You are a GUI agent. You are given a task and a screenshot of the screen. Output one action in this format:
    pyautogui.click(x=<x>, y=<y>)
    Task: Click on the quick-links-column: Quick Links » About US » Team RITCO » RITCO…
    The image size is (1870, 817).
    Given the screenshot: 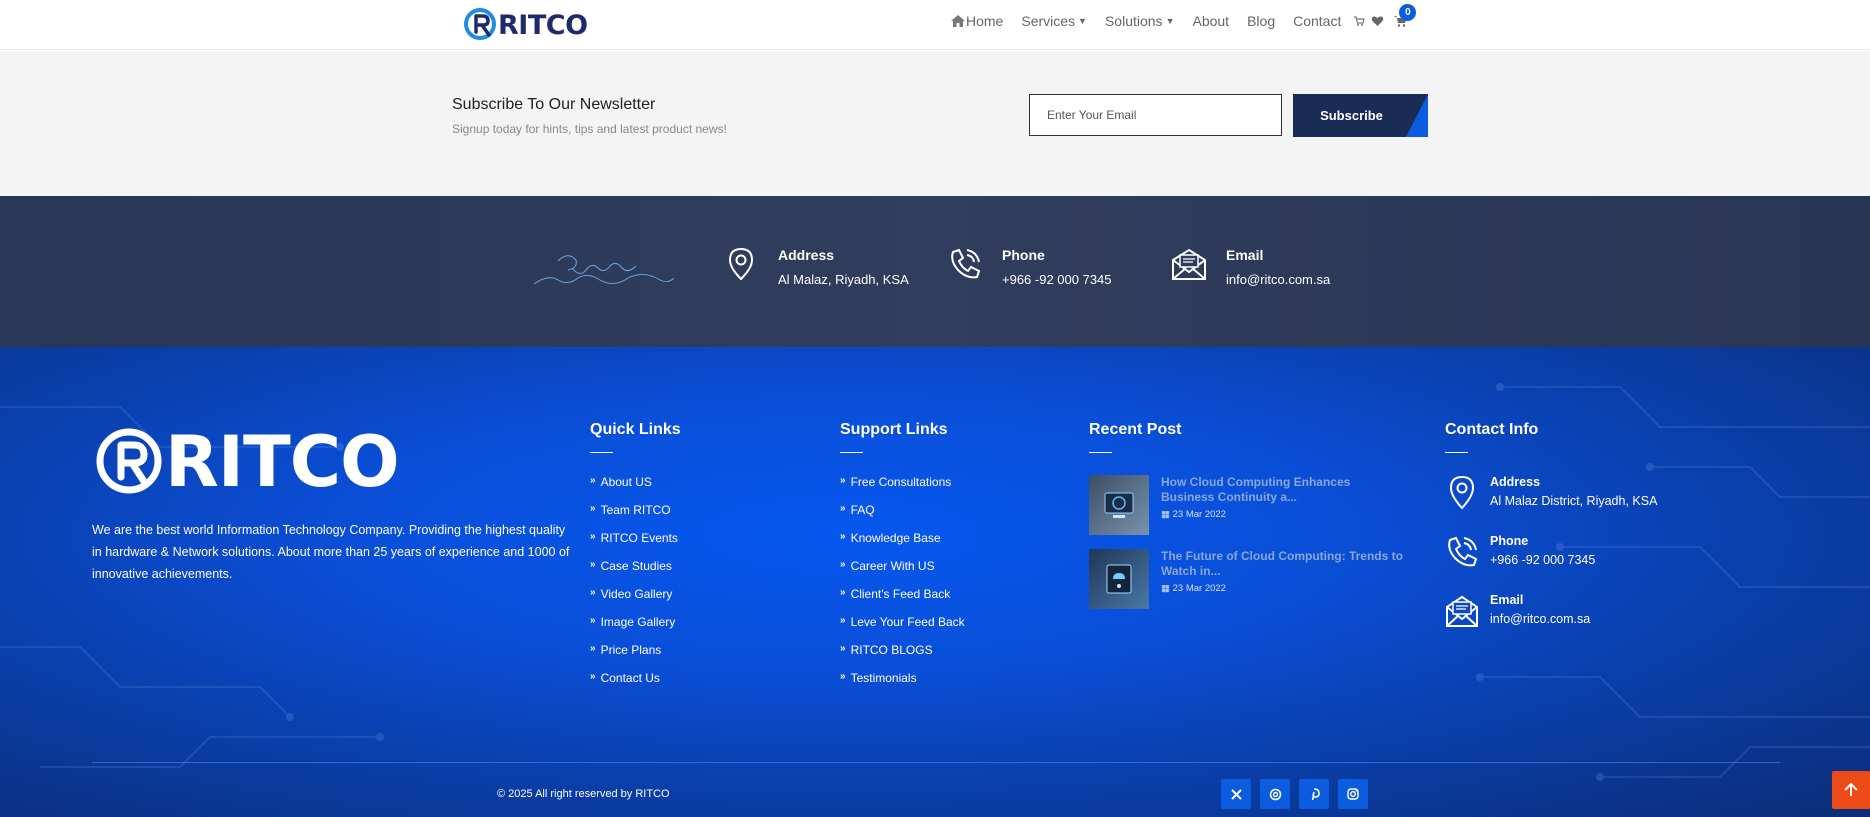 What is the action you would take?
    pyautogui.click(x=635, y=560)
    